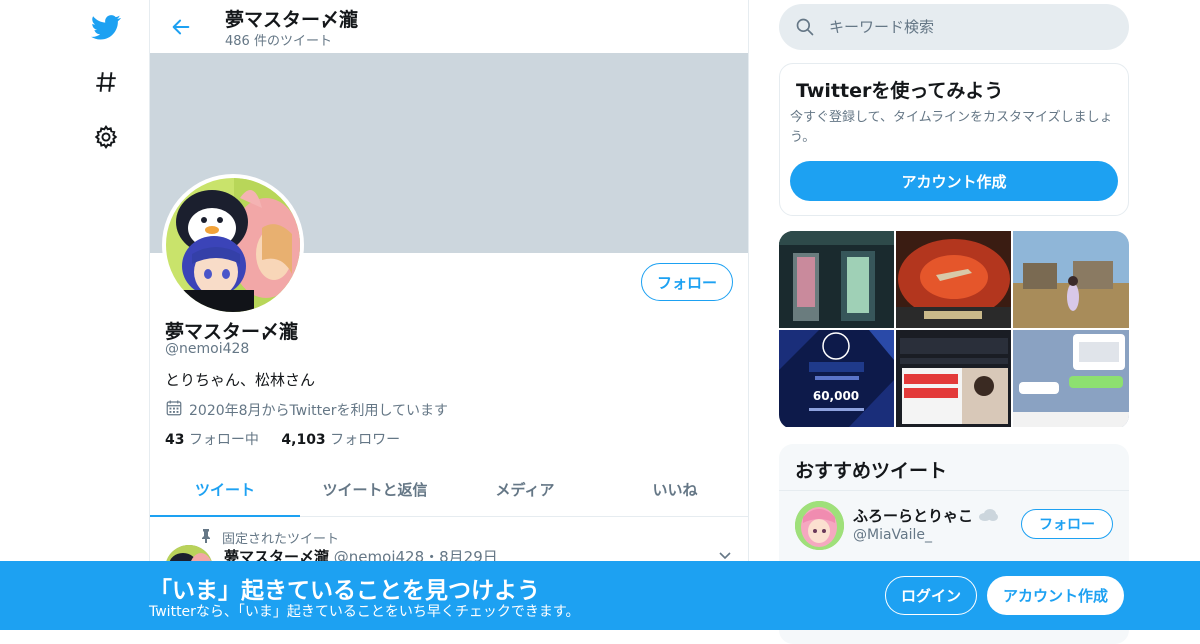 The height and width of the screenshot is (644, 1200). What do you see at coordinates (240, 380) in the screenshot?
I see `profile-bio: とりちゃん、松林さん` at bounding box center [240, 380].